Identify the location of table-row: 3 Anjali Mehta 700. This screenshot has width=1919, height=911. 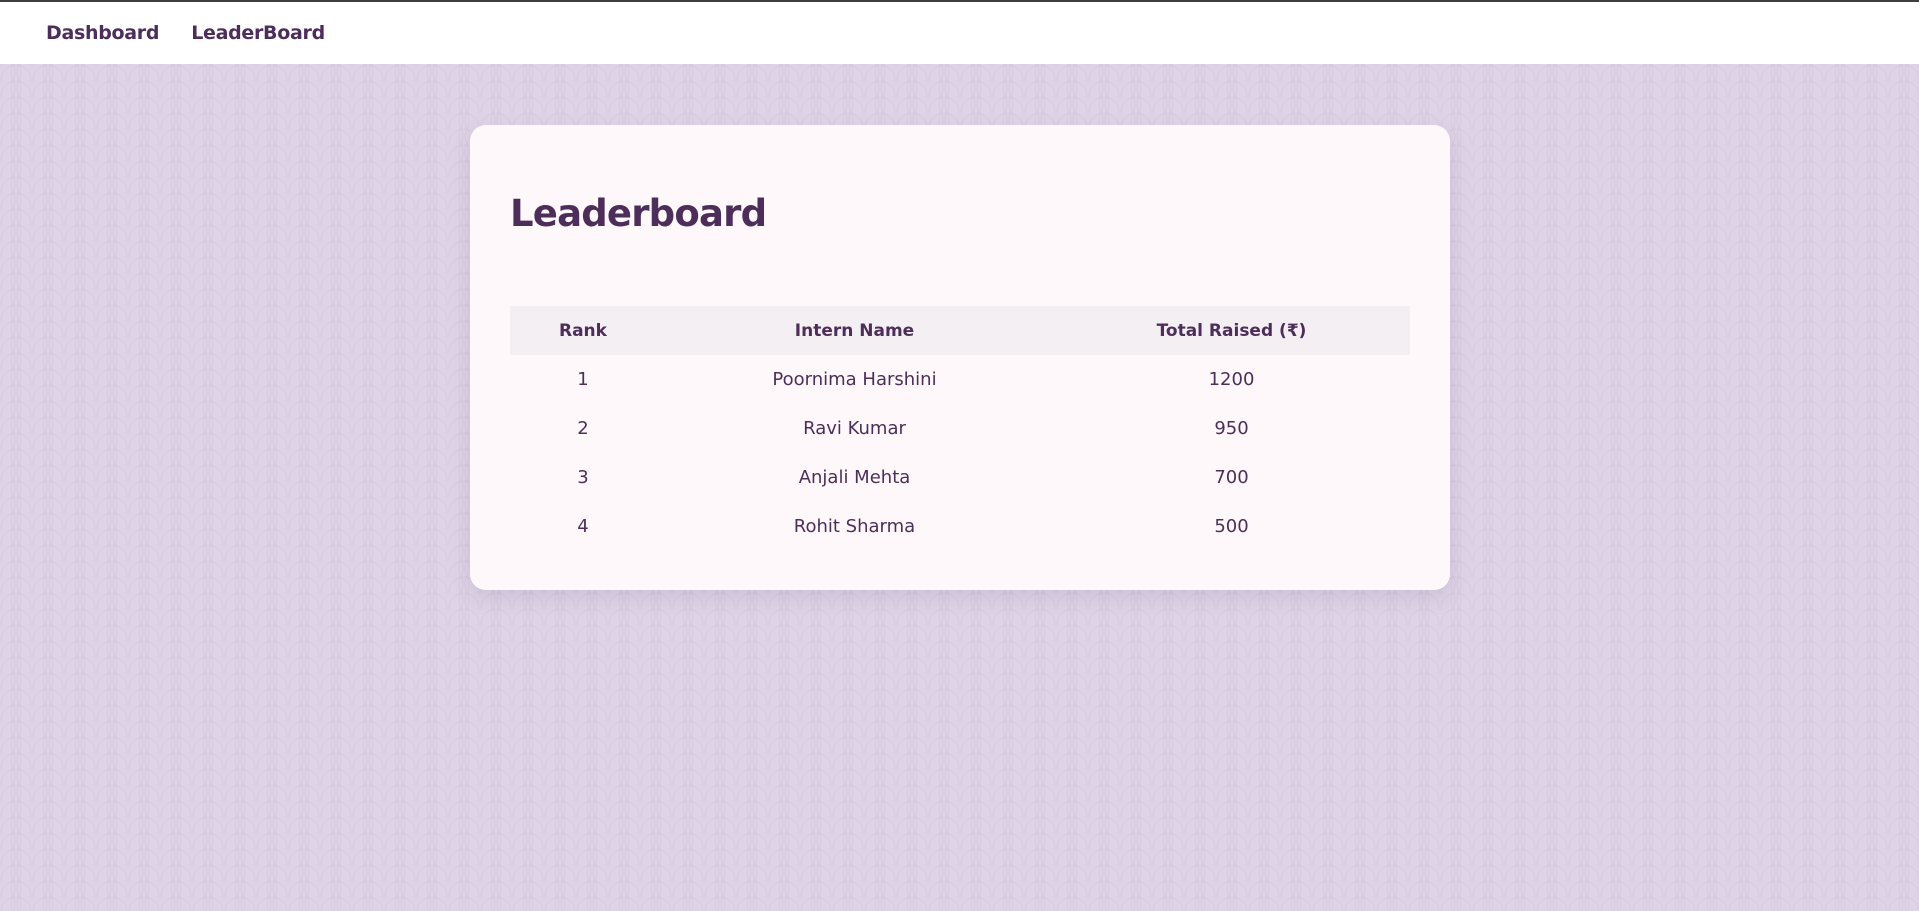
(960, 477).